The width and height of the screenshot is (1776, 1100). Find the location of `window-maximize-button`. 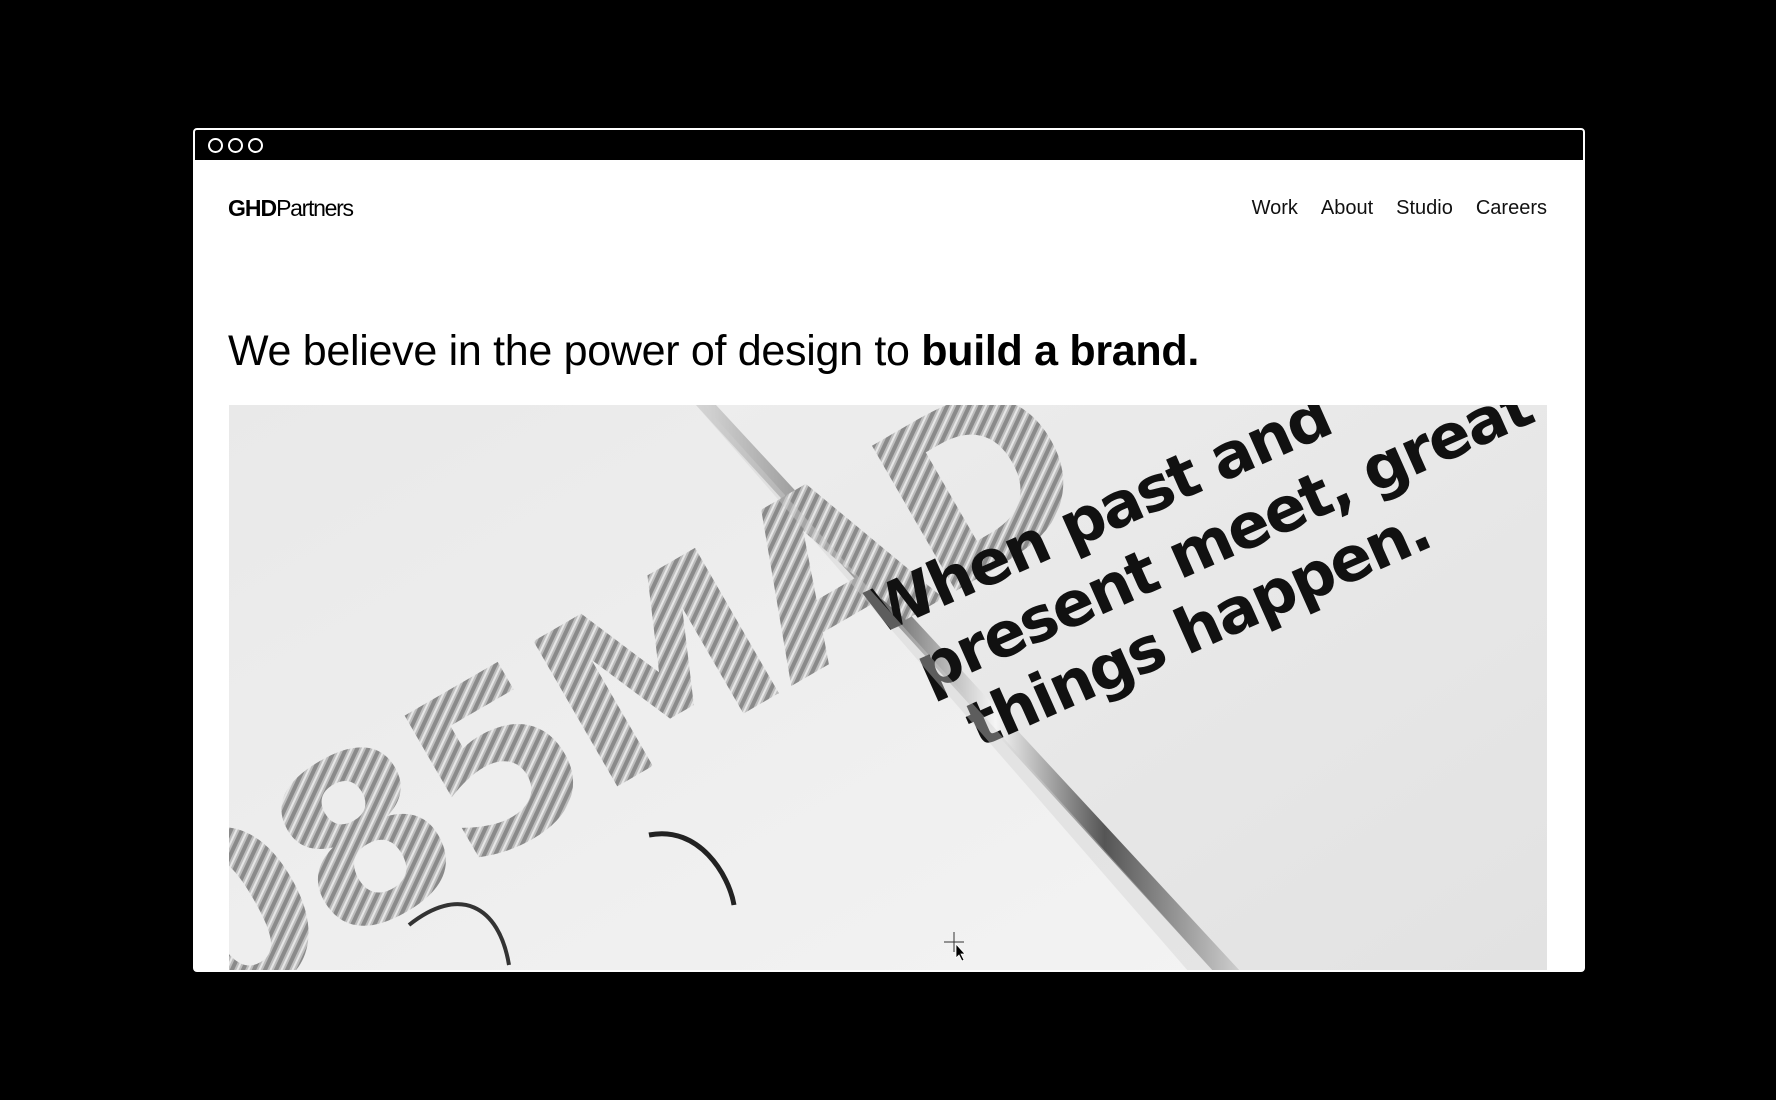

window-maximize-button is located at coordinates (255, 145).